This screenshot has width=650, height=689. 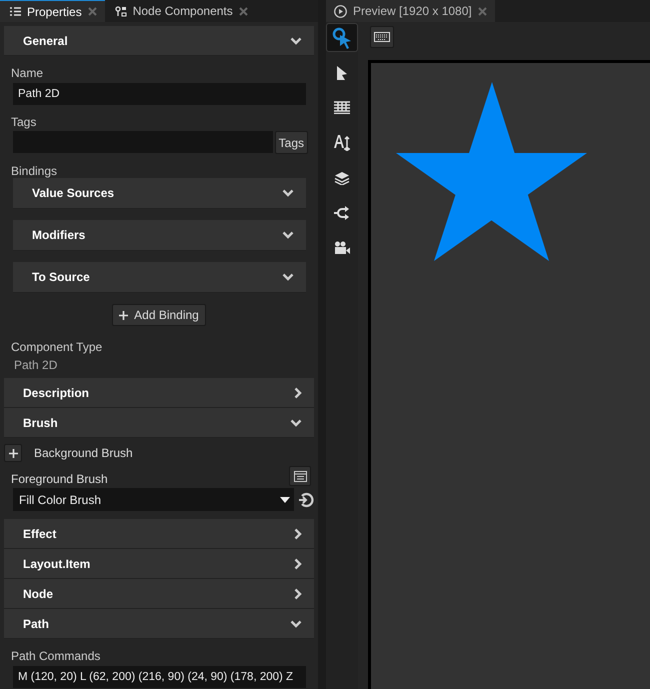 I want to click on field-label: Bindings, so click(x=34, y=171).